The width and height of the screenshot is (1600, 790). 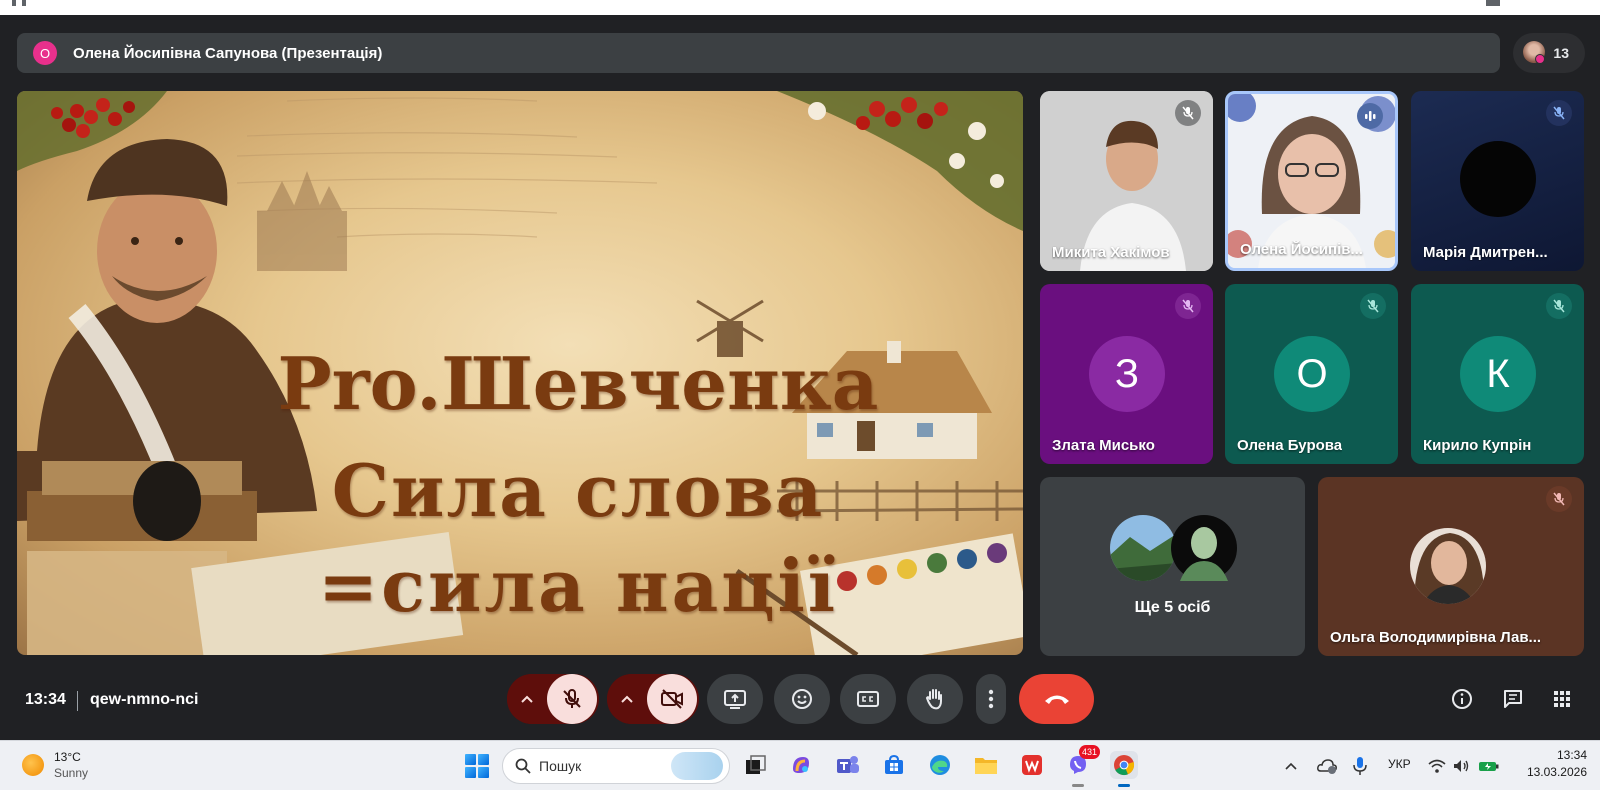 I want to click on meeting-clock: 13:34, so click(x=45, y=699).